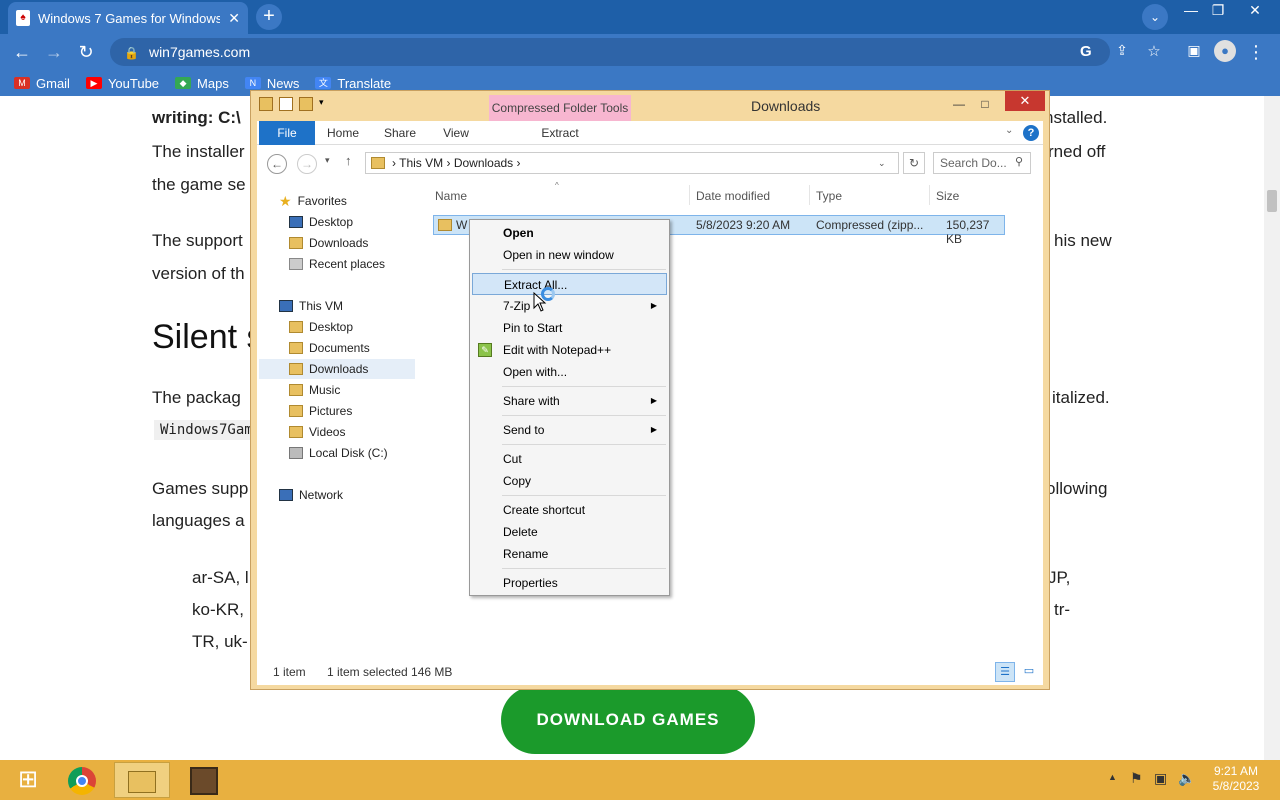  What do you see at coordinates (286, 104) in the screenshot?
I see `properties-icon` at bounding box center [286, 104].